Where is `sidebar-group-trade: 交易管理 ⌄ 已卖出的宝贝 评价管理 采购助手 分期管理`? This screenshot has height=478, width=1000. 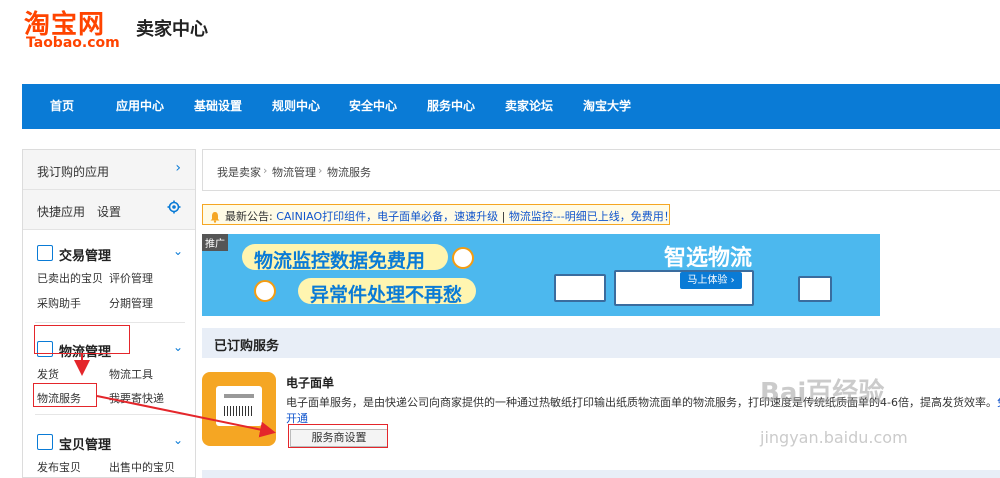 sidebar-group-trade: 交易管理 ⌄ 已卖出的宝贝 评价管理 采购助手 分期管理 is located at coordinates (109, 277).